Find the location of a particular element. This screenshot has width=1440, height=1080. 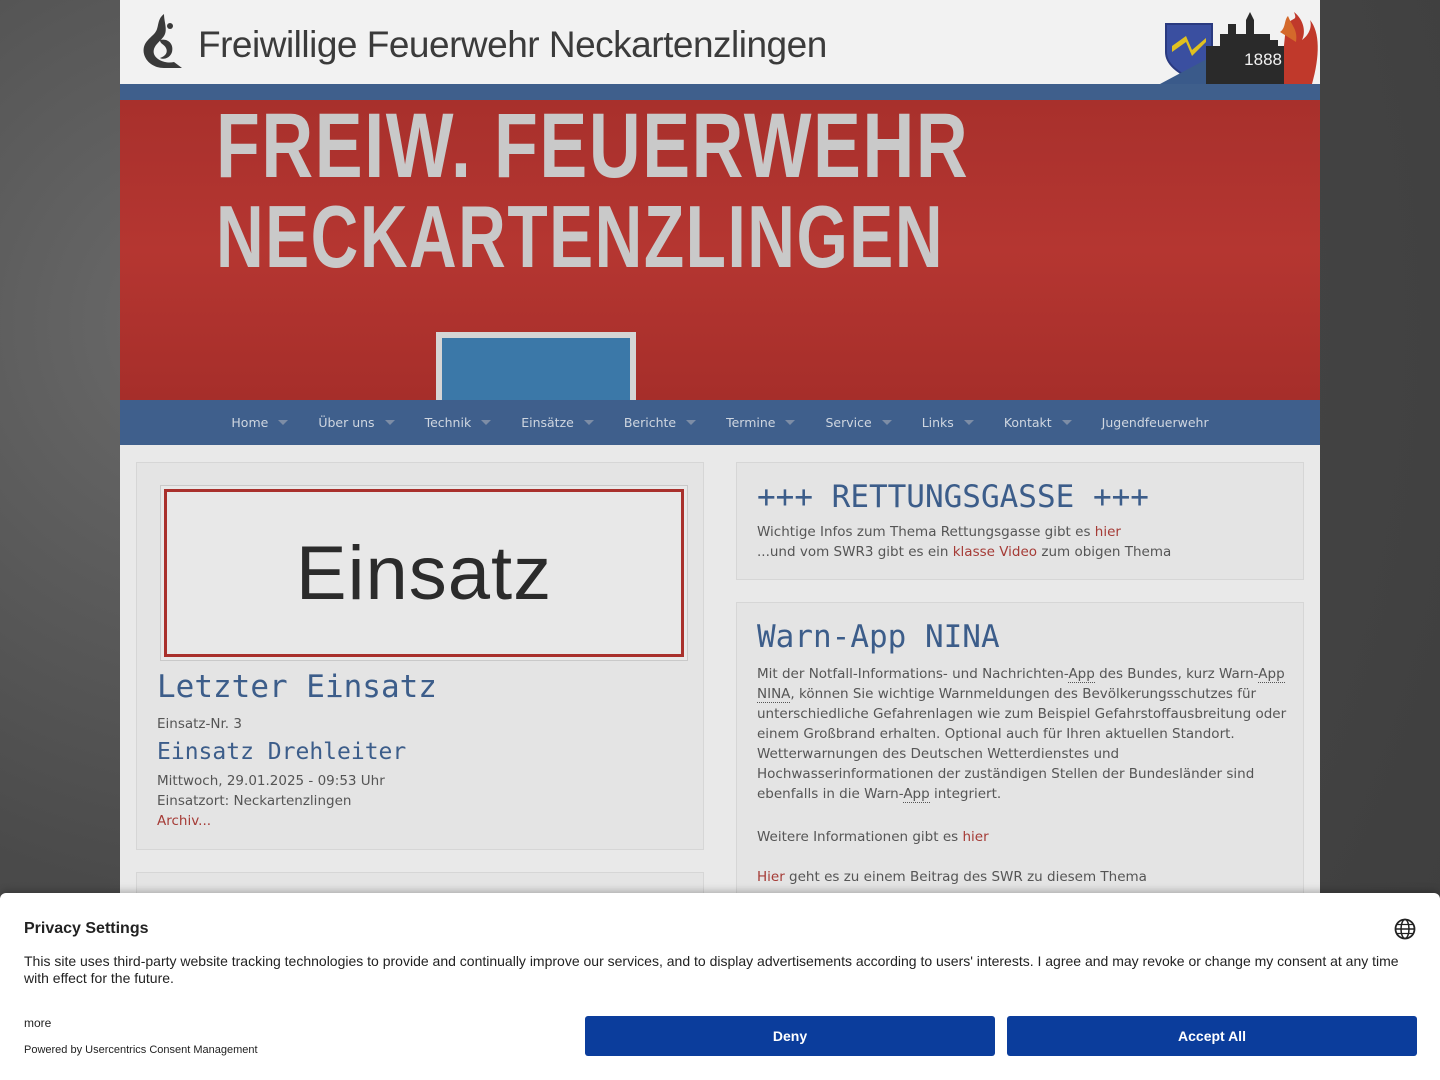

nina-text: des Bundes, kurz Warn- is located at coordinates (1176, 674).